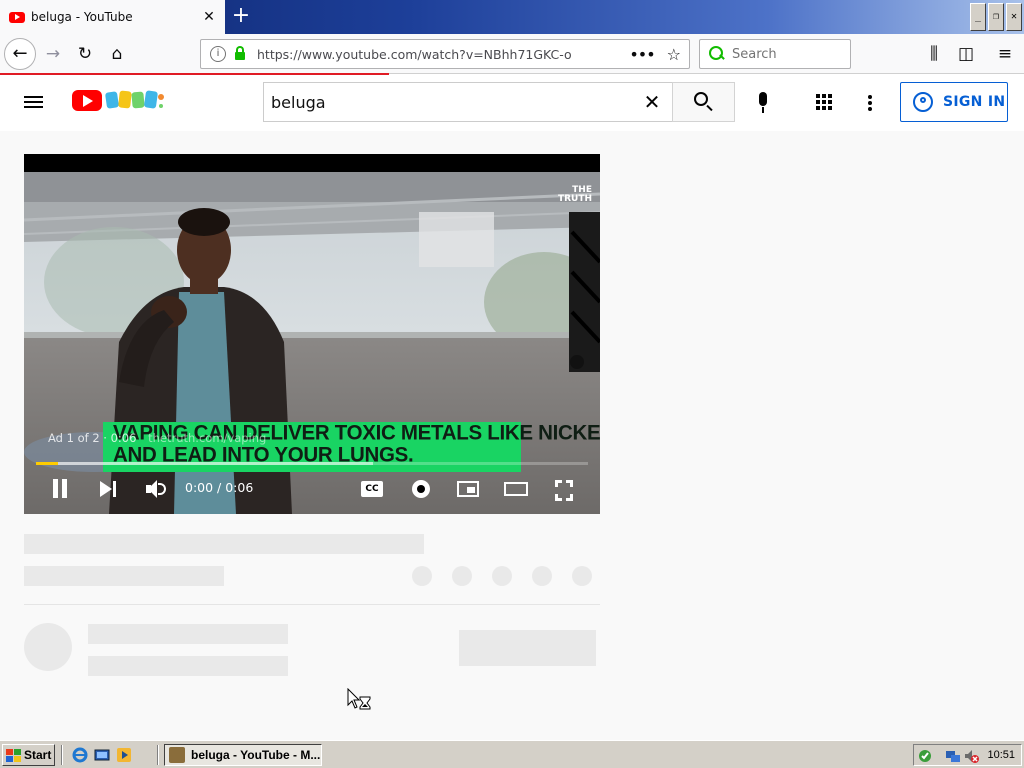 The height and width of the screenshot is (768, 1024). Describe the element at coordinates (102, 755) in the screenshot. I see `show-desktop-icon` at that location.